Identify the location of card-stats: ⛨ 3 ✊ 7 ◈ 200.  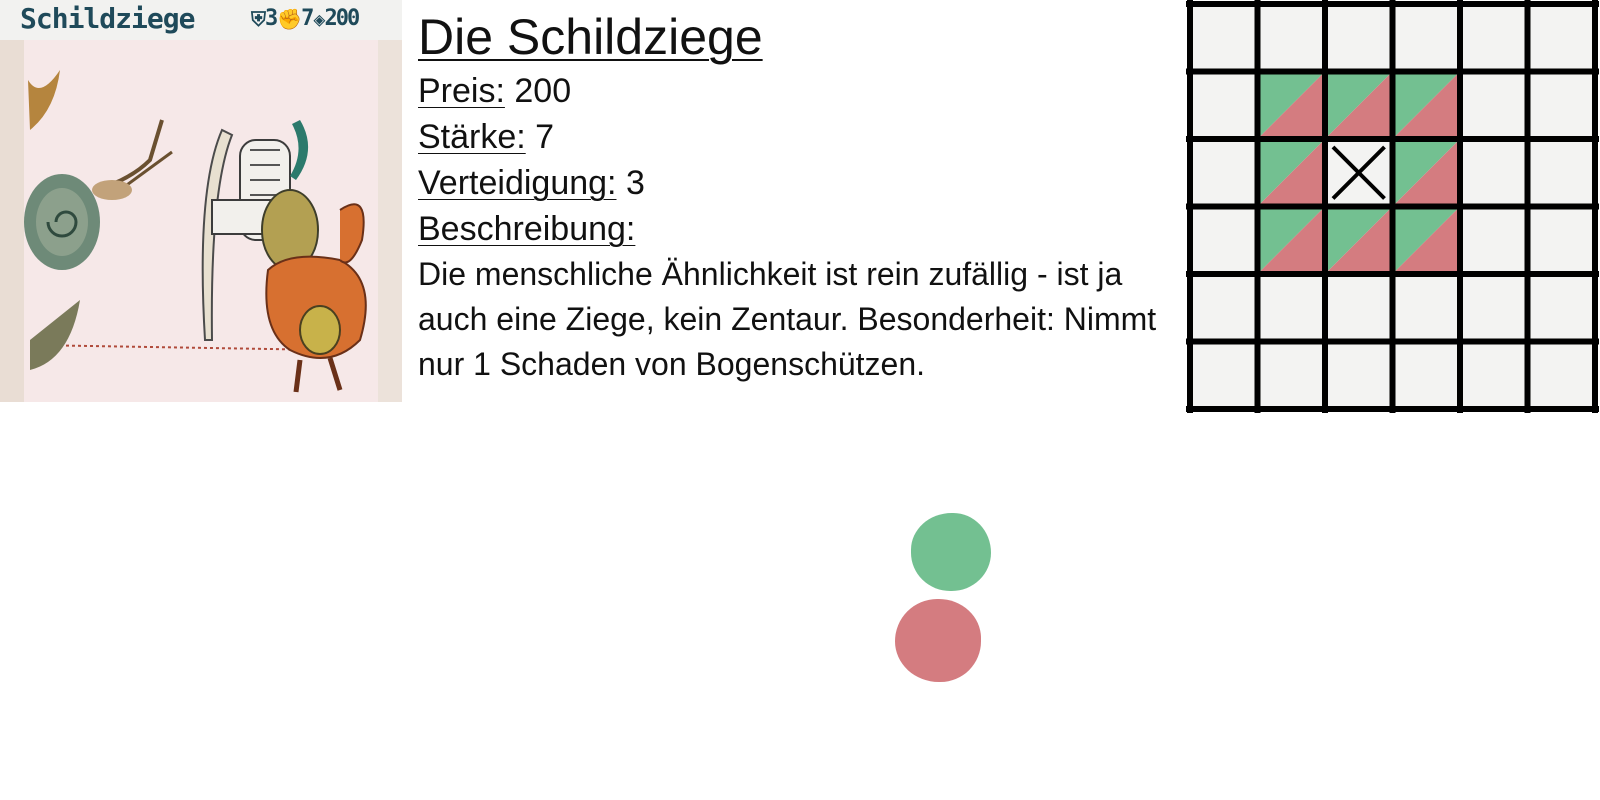
(305, 18).